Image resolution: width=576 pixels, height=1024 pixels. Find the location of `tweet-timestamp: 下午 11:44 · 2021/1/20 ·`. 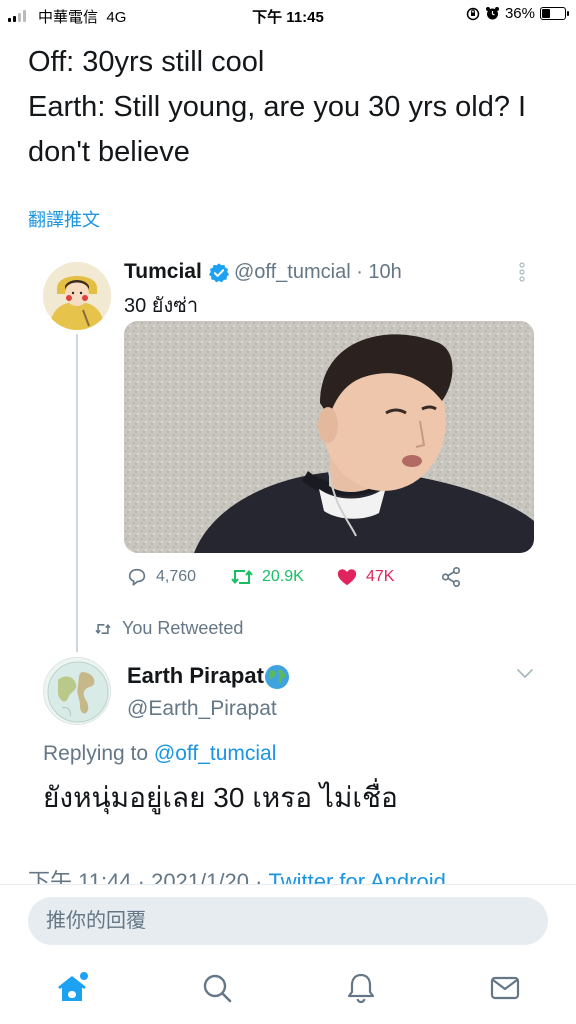

tweet-timestamp: 下午 11:44 · 2021/1/20 · is located at coordinates (148, 876).